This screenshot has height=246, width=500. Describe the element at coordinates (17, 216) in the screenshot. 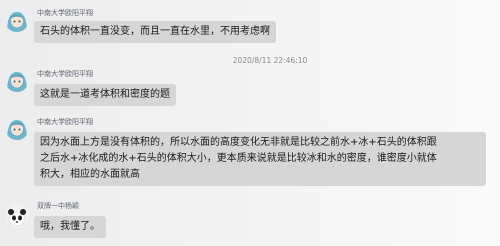

I see `panda-avatar` at that location.